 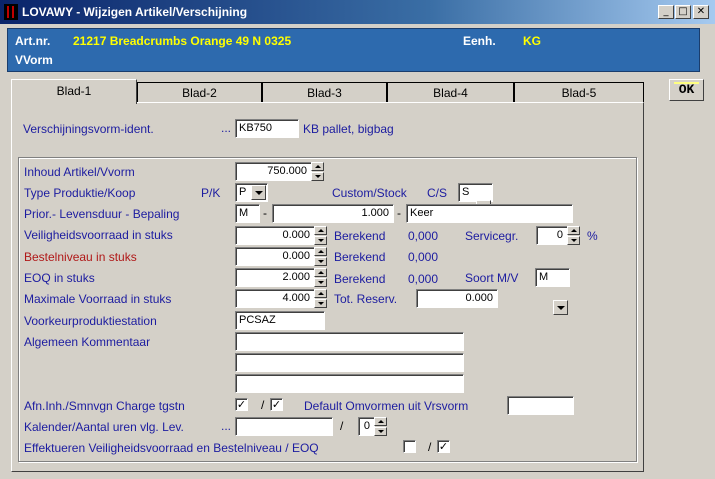 What do you see at coordinates (683, 12) in the screenshot?
I see `maximize-button: □` at bounding box center [683, 12].